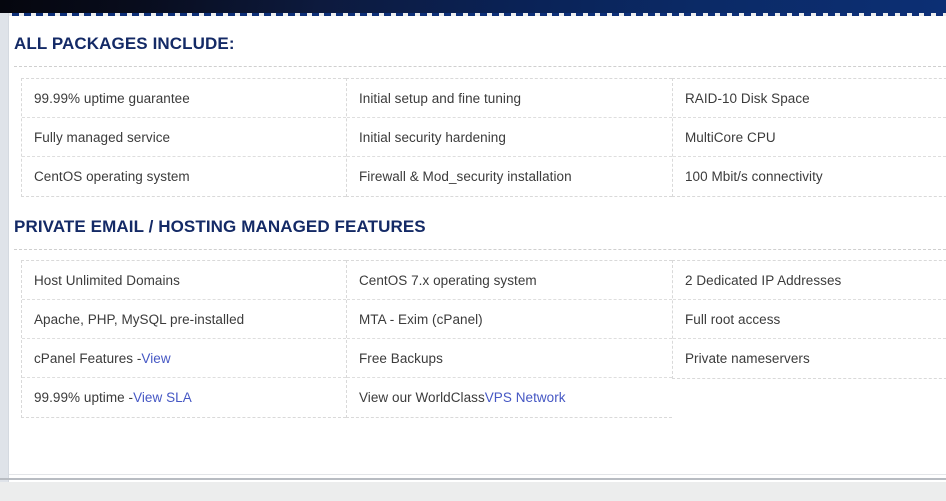  I want to click on feature-cell: Host Unlimited Domains, so click(184, 280).